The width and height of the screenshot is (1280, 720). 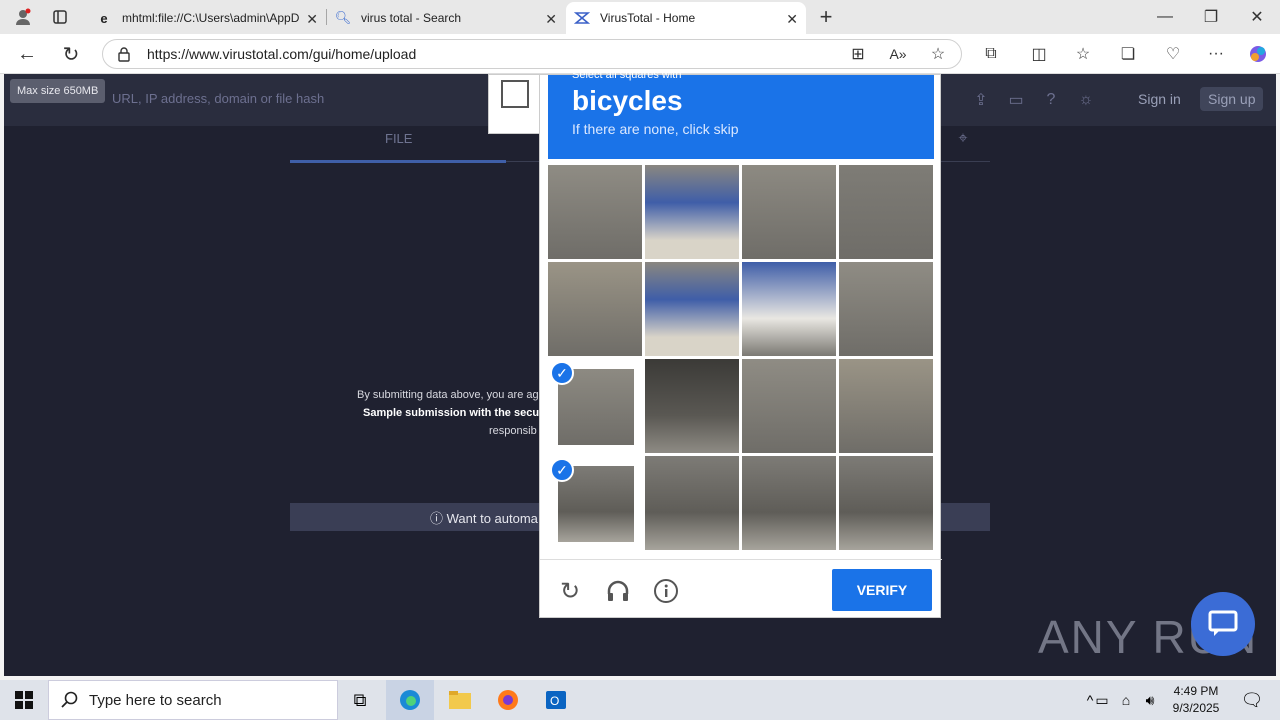 I want to click on task-view-icon: ⧉, so click(x=360, y=700).